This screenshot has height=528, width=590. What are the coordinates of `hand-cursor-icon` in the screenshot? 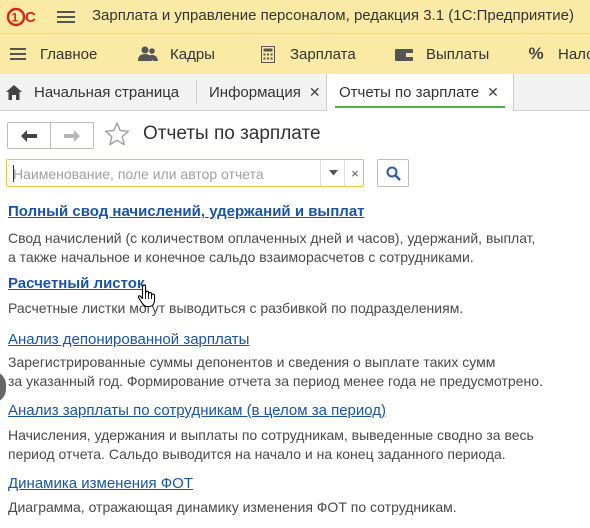 It's located at (146, 296).